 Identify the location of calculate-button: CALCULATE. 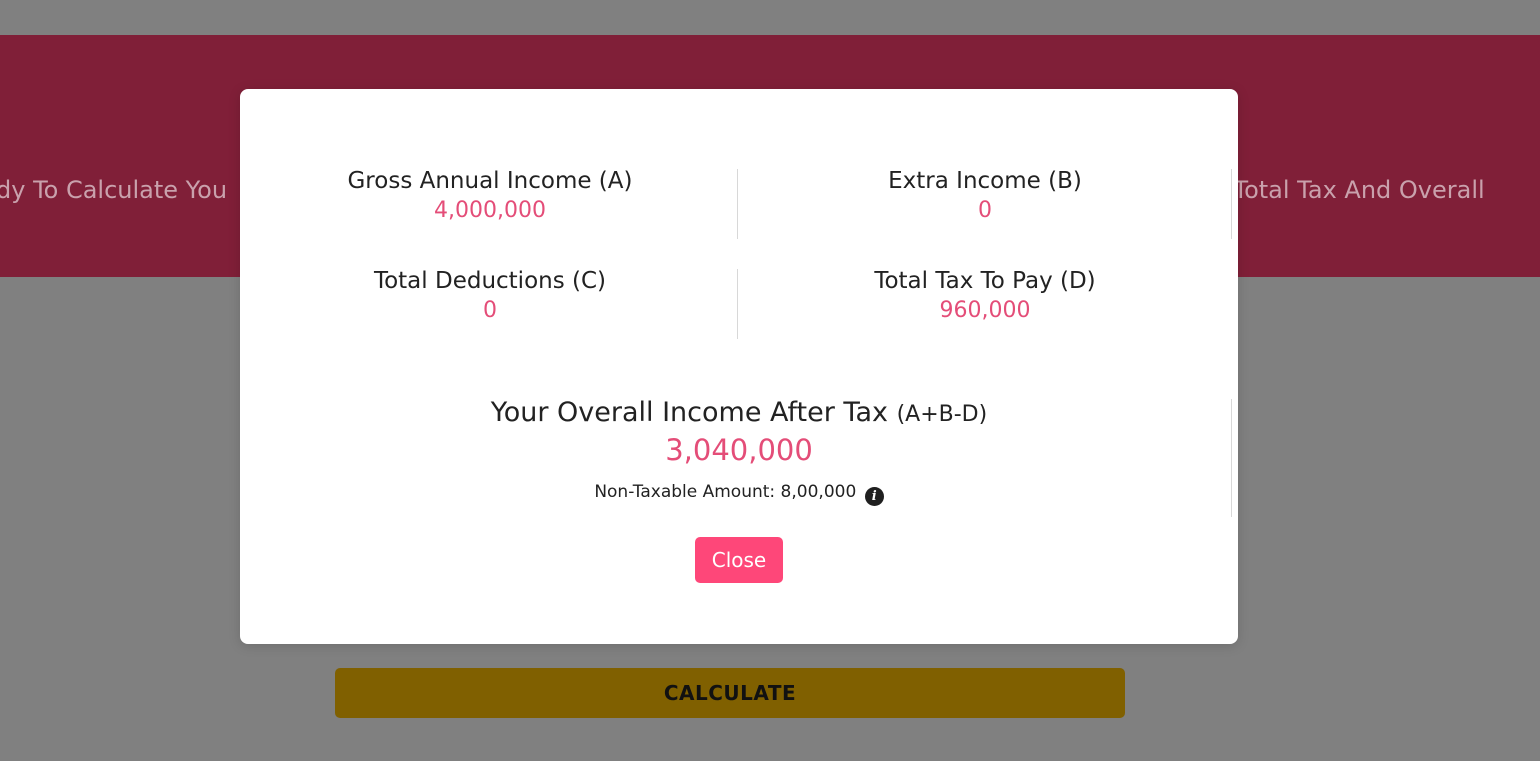
(730, 693).